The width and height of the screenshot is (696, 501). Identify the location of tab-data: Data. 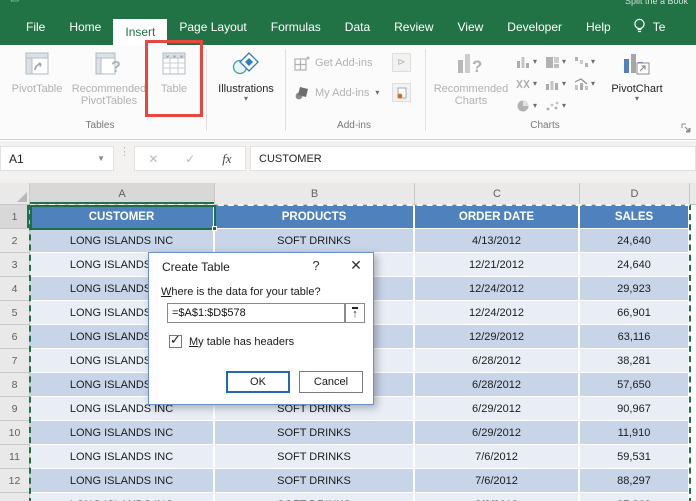
(357, 26).